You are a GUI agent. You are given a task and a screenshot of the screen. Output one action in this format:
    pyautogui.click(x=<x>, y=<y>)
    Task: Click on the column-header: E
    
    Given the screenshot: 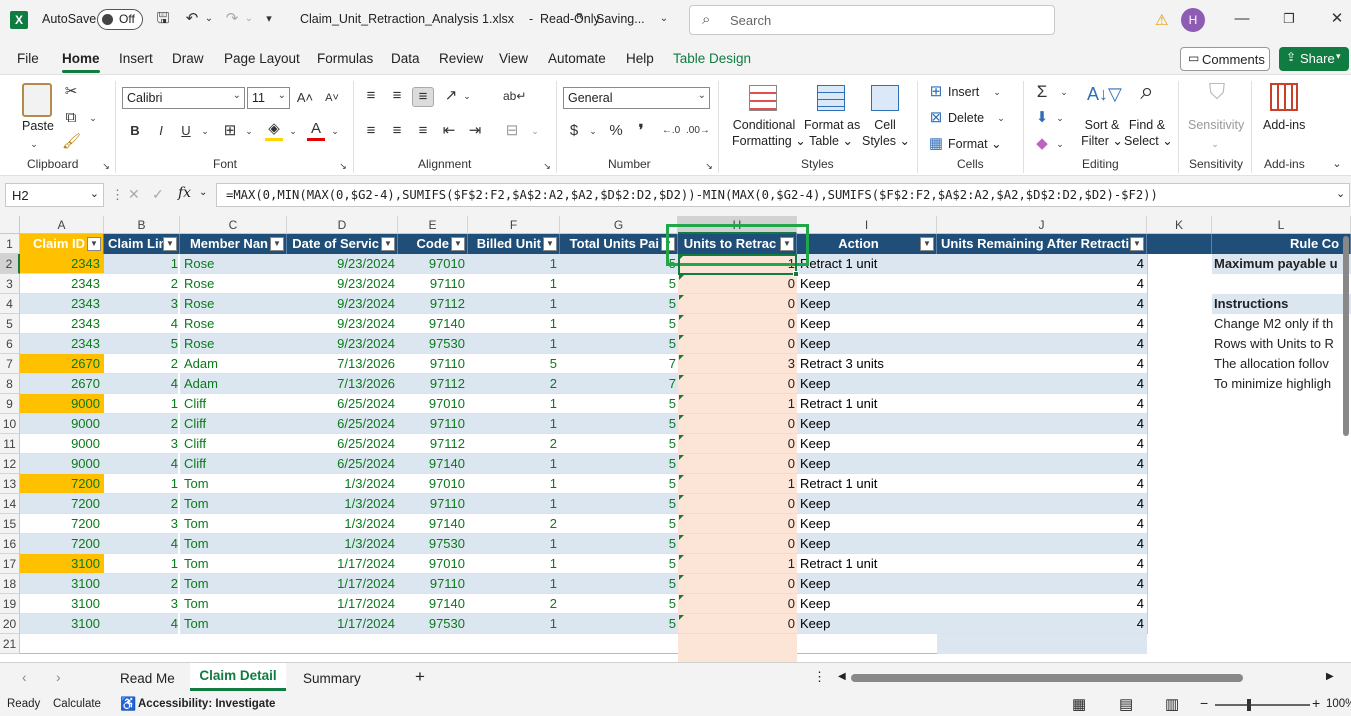 What is the action you would take?
    pyautogui.click(x=433, y=225)
    